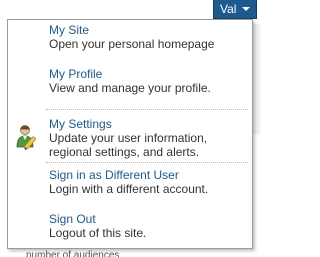  I want to click on menu-item-my-site: My Site Open your personal homepage, so click(130, 37).